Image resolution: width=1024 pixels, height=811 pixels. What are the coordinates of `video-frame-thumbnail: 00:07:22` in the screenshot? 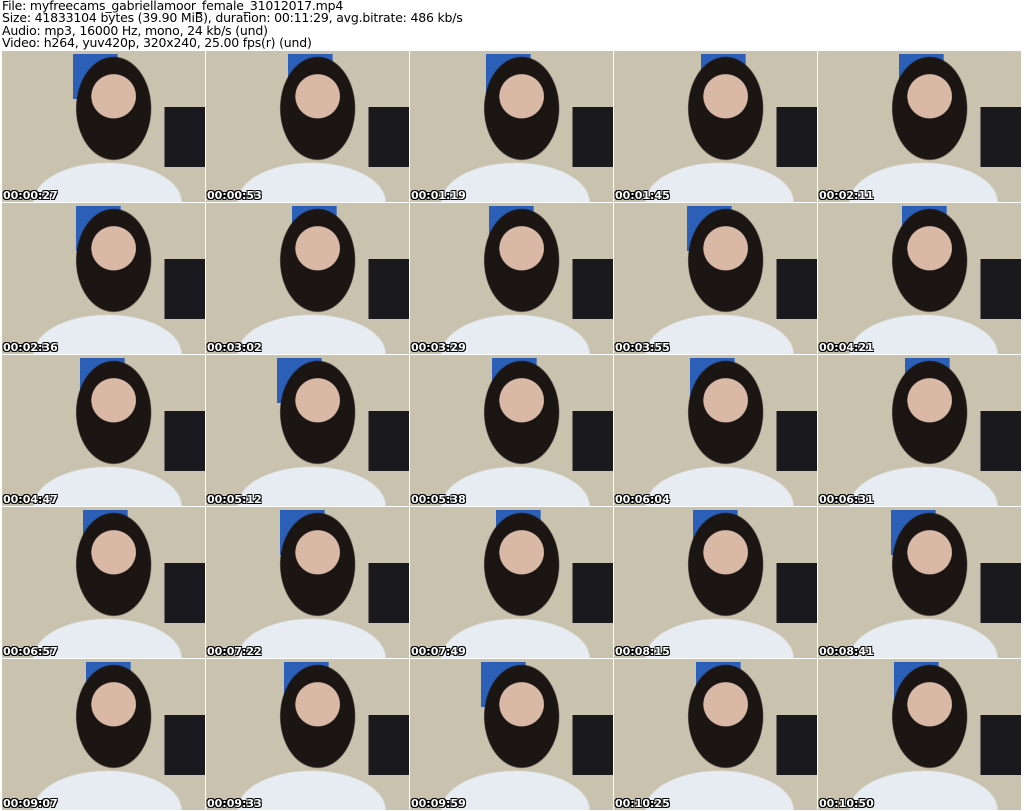 It's located at (307, 582).